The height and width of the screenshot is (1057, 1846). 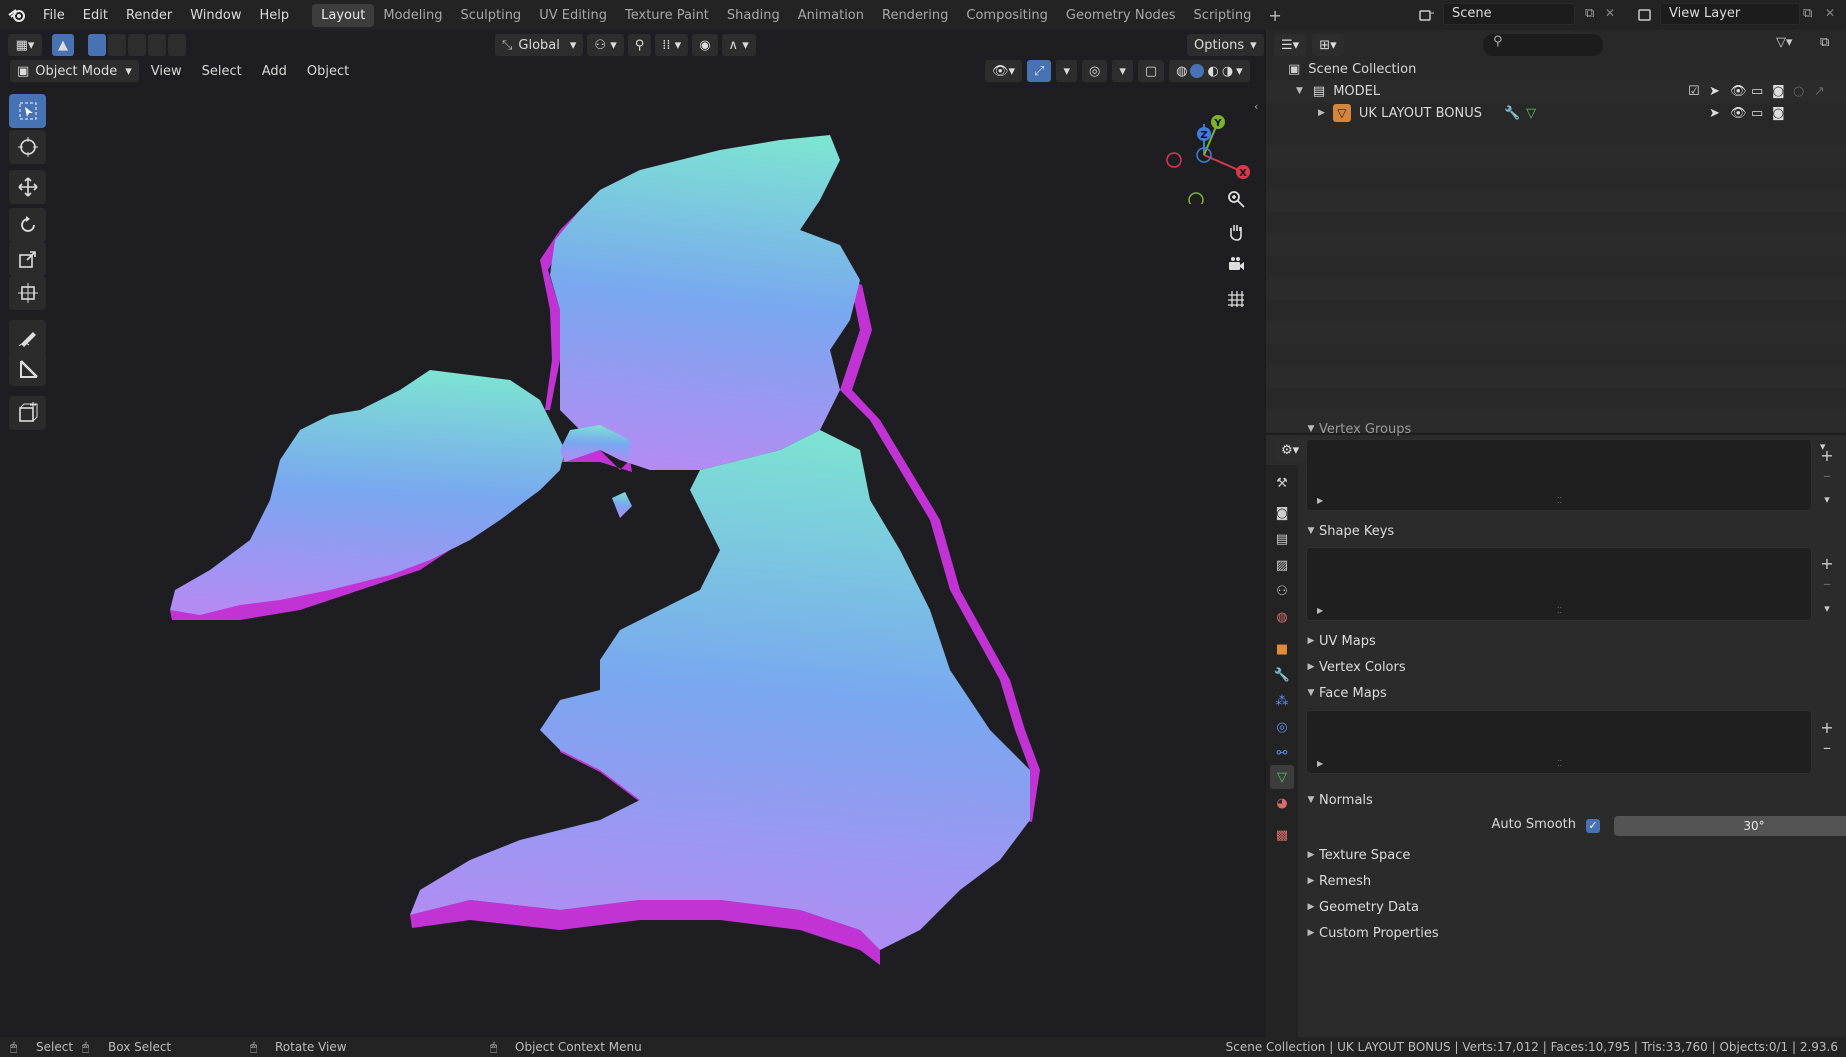 I want to click on constraints-tab-icon: ⚯, so click(x=1282, y=753).